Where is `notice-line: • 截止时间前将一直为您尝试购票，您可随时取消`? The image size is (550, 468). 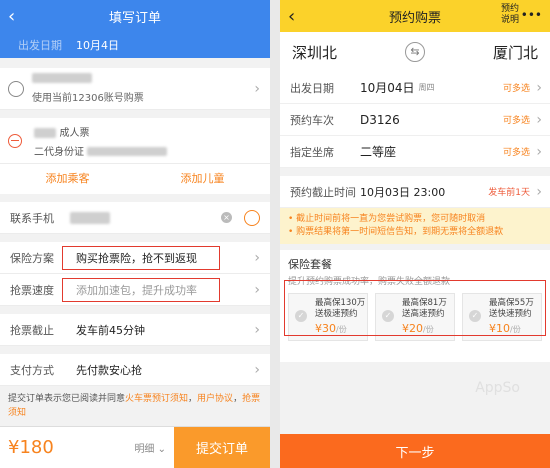
notice-line: • 截止时间前将一直为您尝试购票，您可随时取消 is located at coordinates (387, 219).